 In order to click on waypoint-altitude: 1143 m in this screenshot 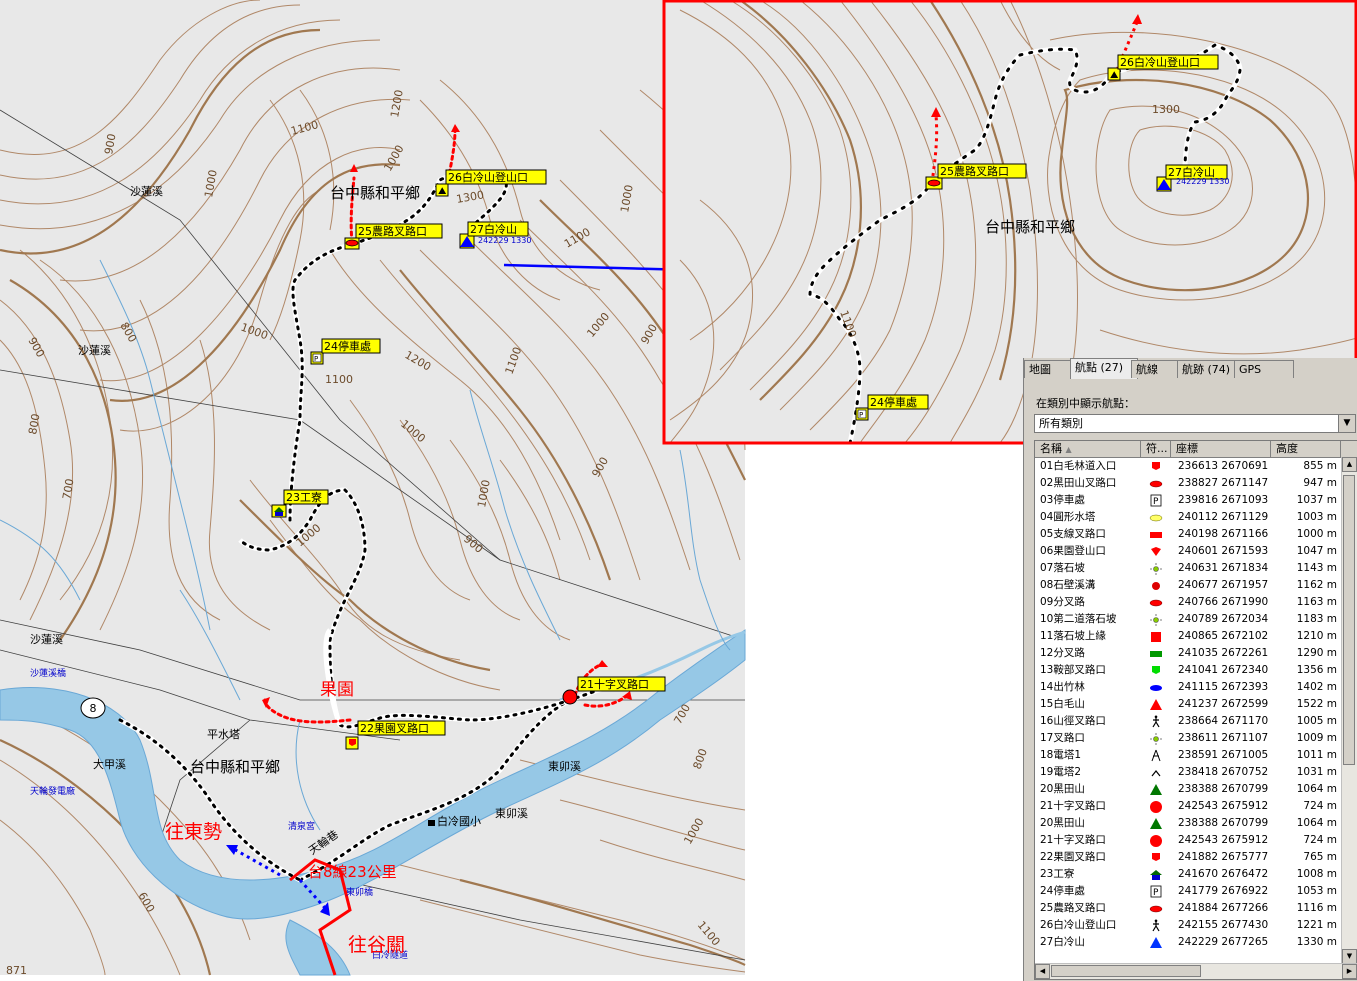, I will do `click(1316, 568)`.